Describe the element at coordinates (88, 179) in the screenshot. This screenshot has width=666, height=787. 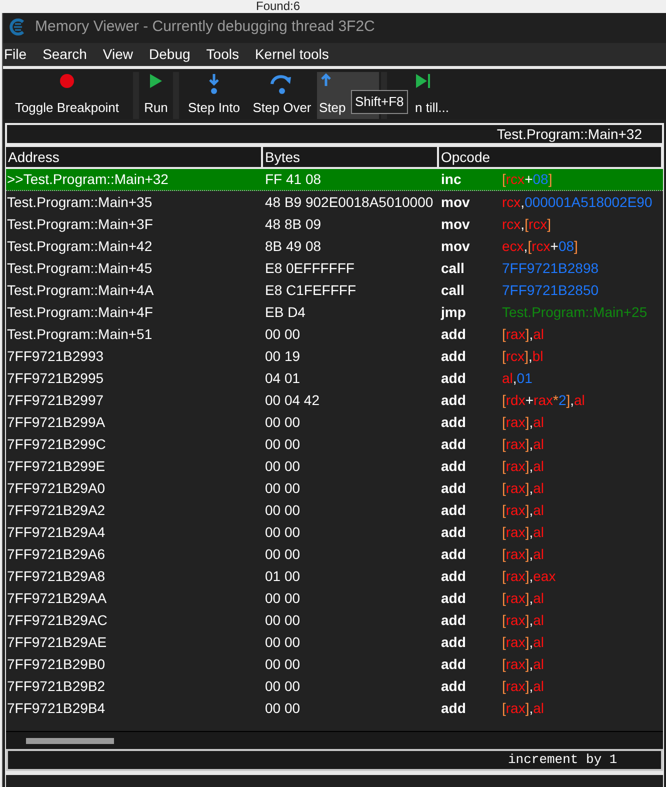
I see `address-cell-text: >>Test.Program::Main+32` at that location.